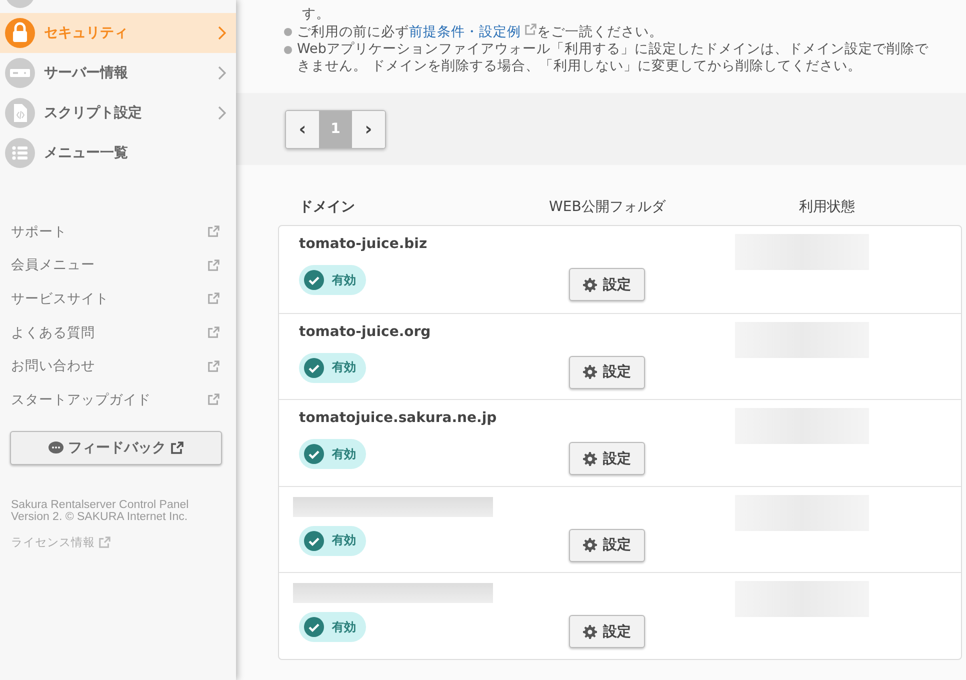  I want to click on sidebar-link: サービスサイト, so click(115, 299).